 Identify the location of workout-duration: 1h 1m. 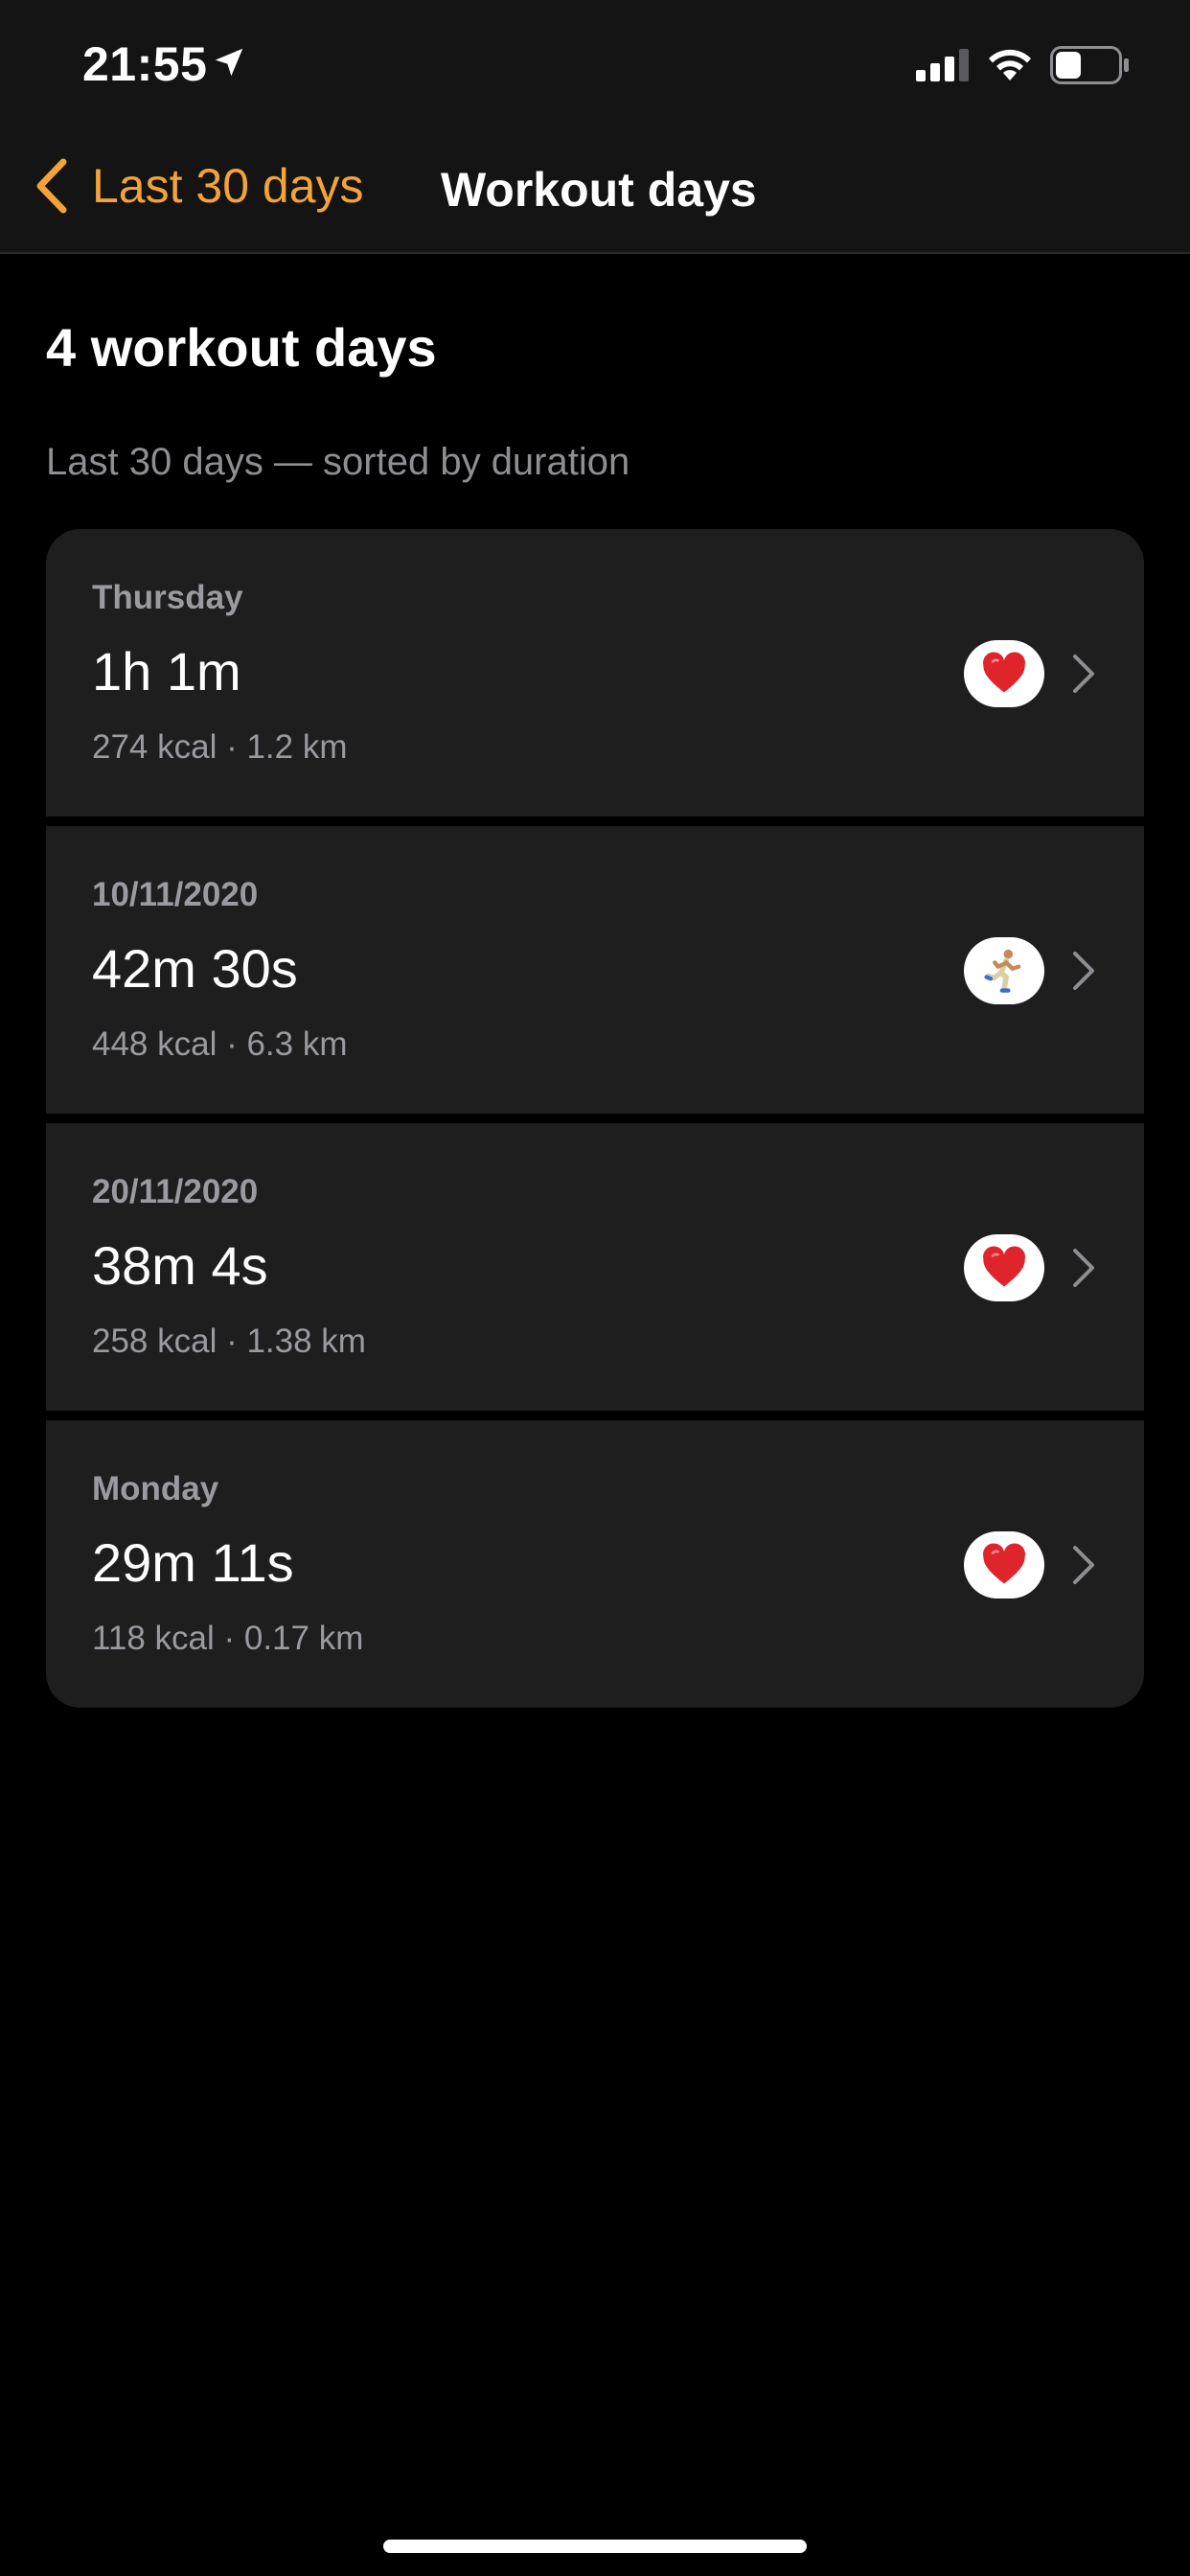
(167, 671).